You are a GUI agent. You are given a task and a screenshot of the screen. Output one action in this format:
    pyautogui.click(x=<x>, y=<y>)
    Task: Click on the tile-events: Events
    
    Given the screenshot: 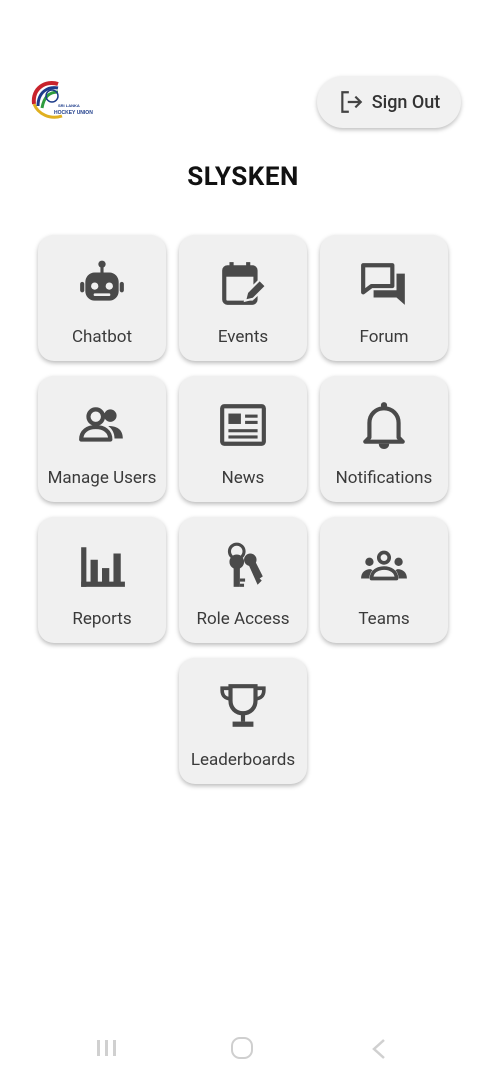 What is the action you would take?
    pyautogui.click(x=243, y=298)
    